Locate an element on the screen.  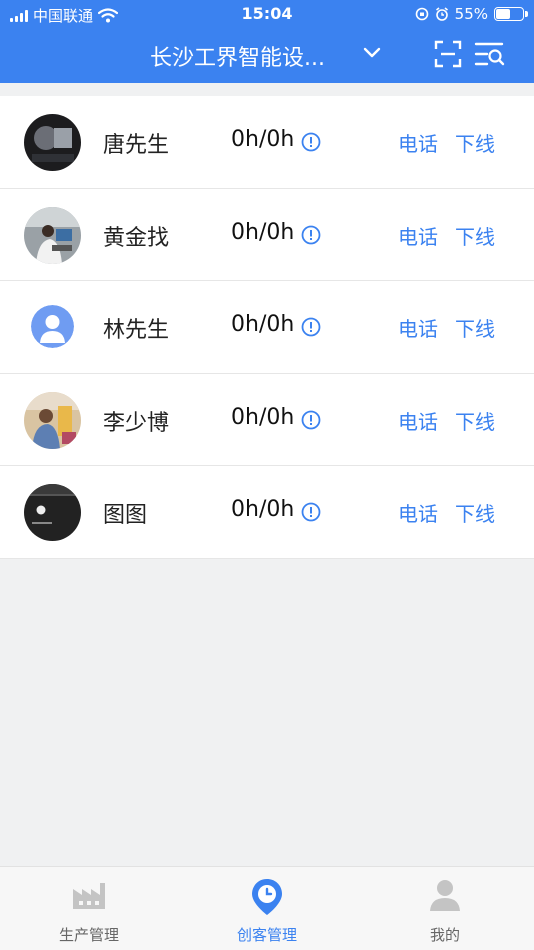
list-item: 黄金找 0h/0h 电话 下线 is located at coordinates (267, 234).